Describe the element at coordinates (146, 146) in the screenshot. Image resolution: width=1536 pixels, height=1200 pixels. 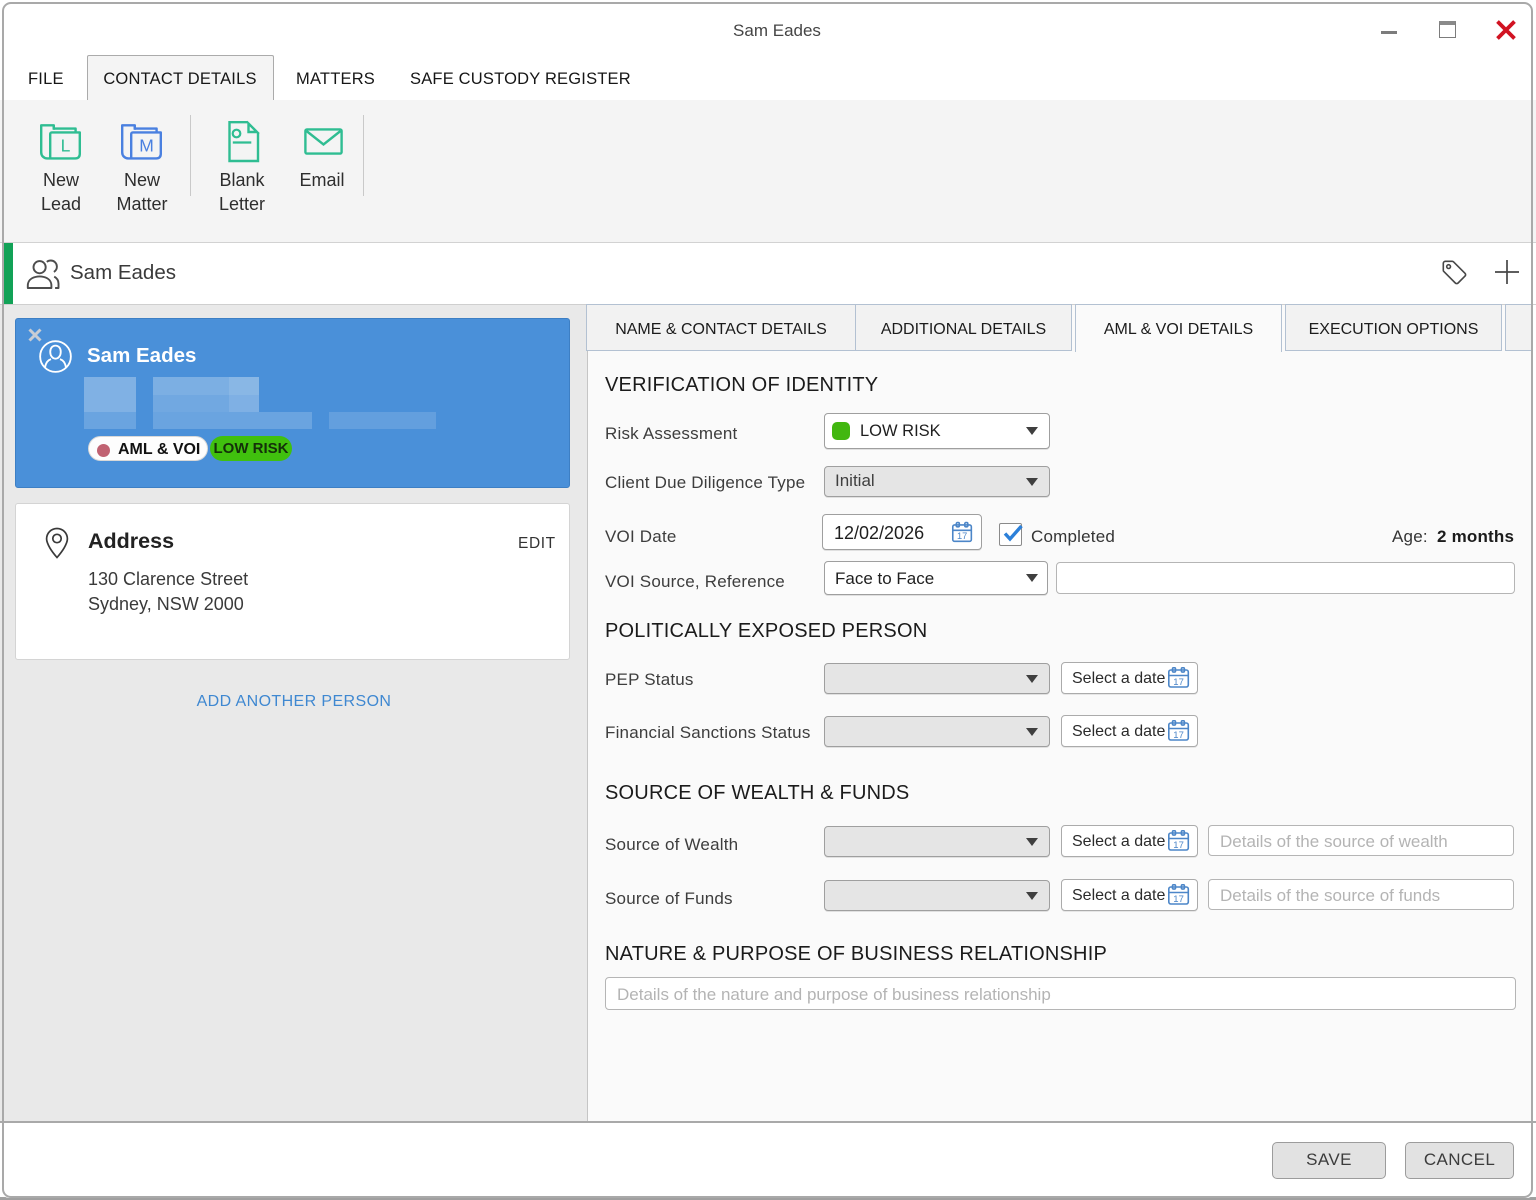
I see `svg-text: M` at that location.